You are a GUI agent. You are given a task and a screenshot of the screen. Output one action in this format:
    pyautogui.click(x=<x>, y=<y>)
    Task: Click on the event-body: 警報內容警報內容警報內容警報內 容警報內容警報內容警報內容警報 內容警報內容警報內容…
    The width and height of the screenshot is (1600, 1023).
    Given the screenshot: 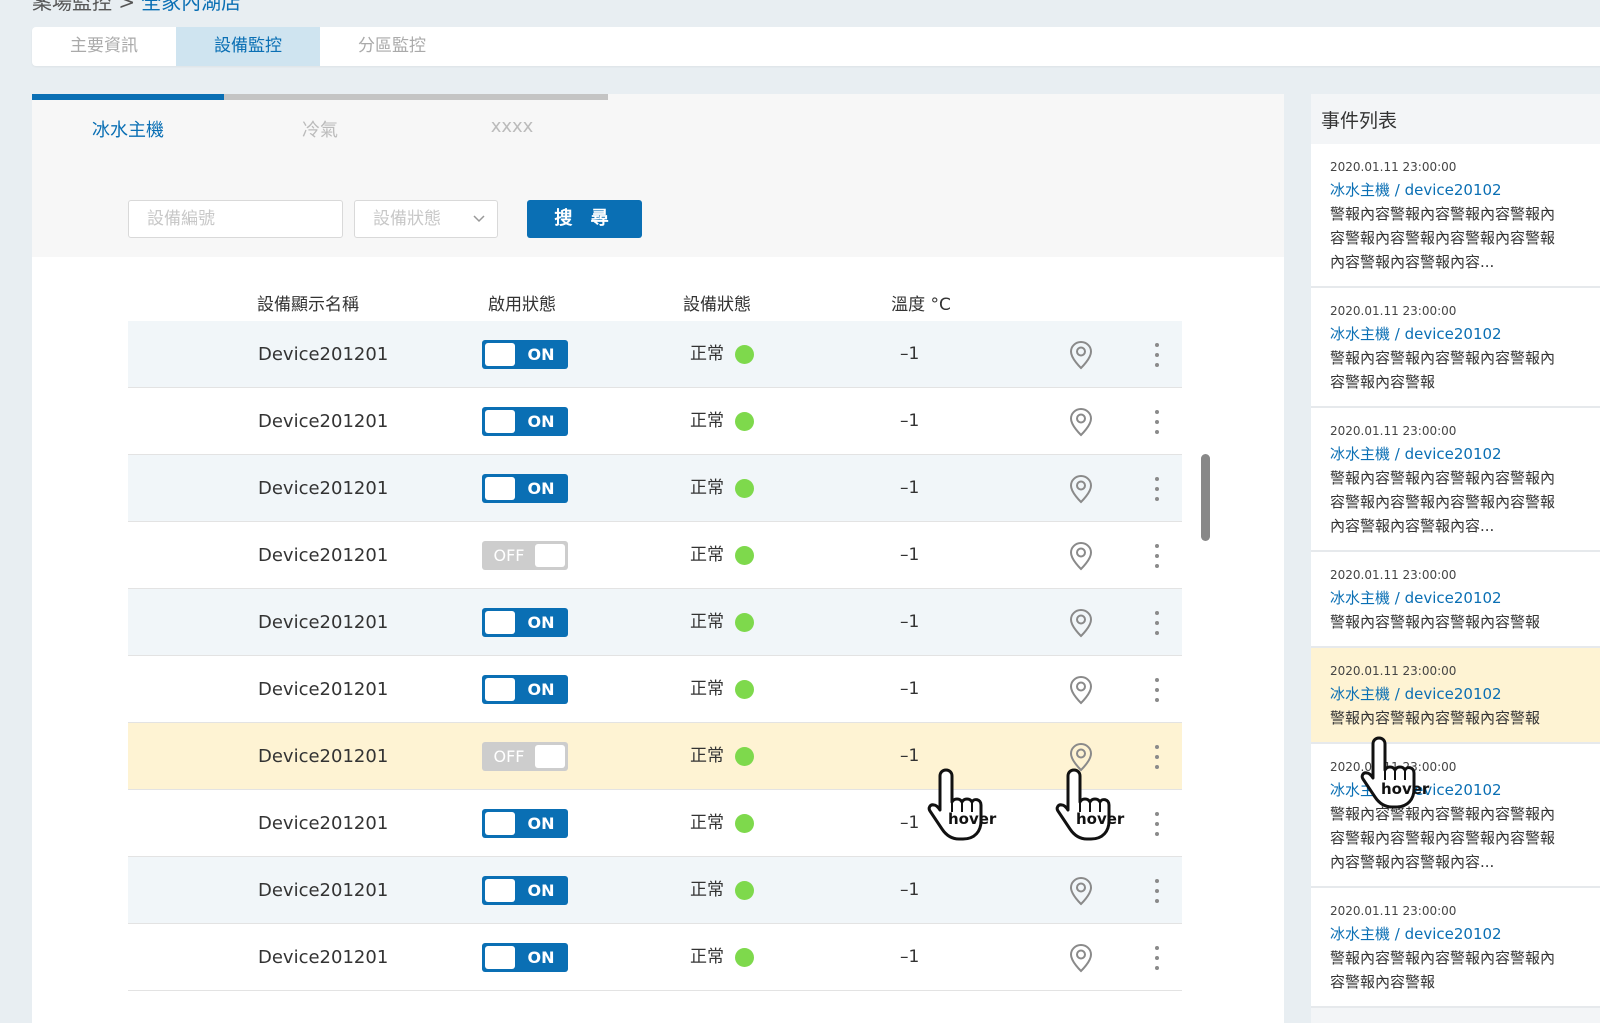 What is the action you would take?
    pyautogui.click(x=1461, y=502)
    